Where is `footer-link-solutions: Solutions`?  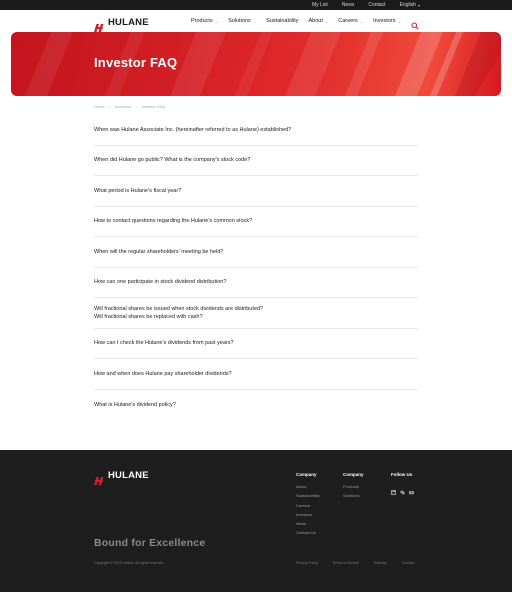
footer-link-solutions: Solutions is located at coordinates (353, 495).